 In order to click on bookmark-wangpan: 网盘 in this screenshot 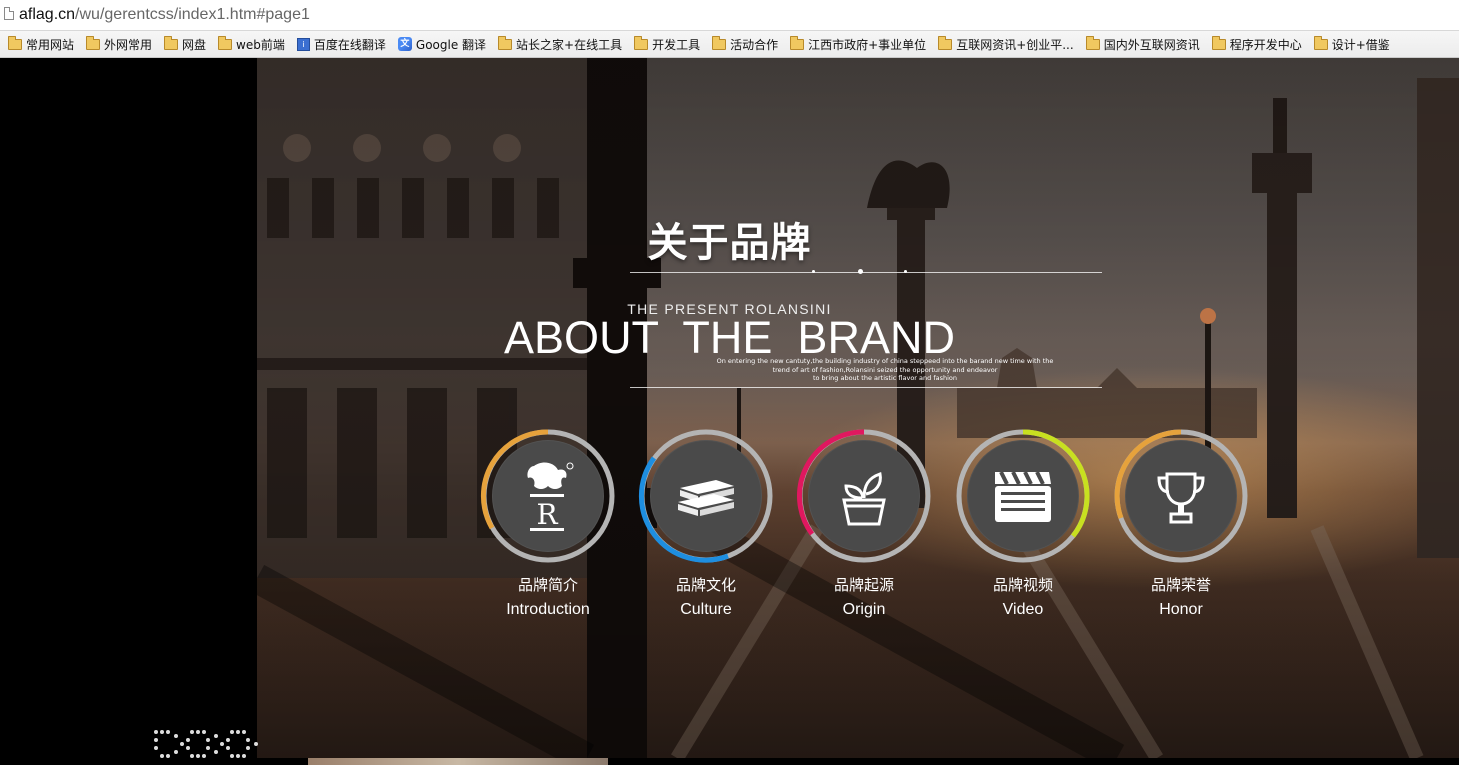, I will do `click(185, 44)`.